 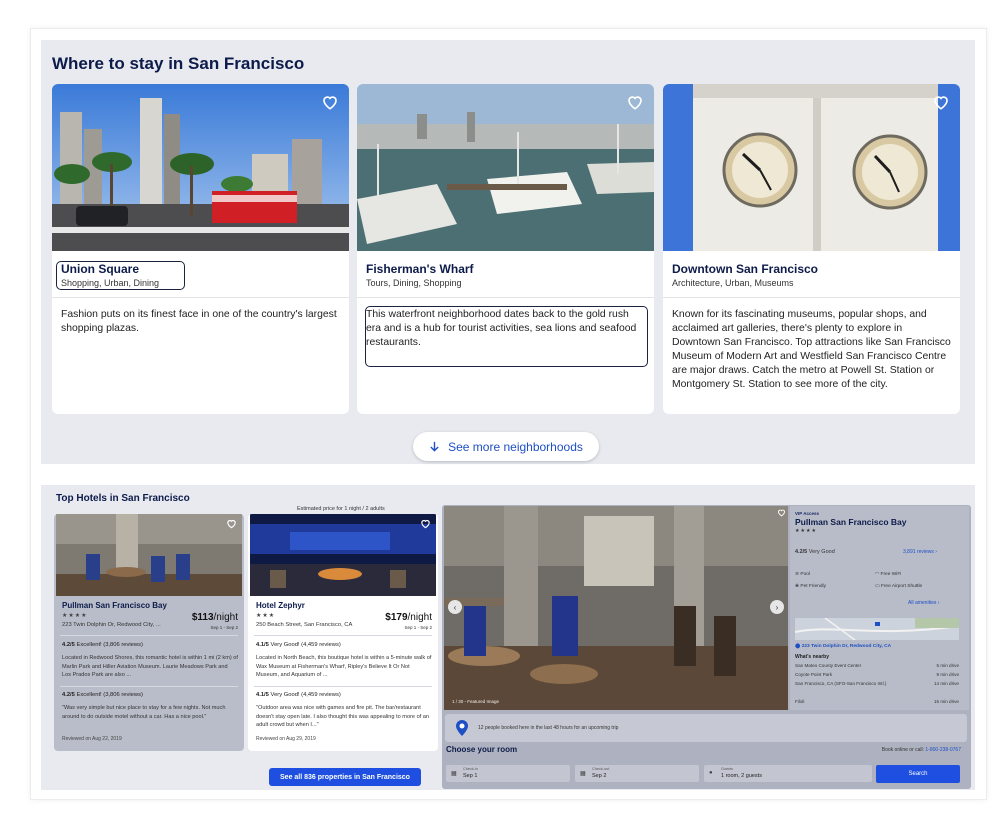 What do you see at coordinates (341, 509) in the screenshot?
I see `estimate-note: Estimated price for 1 night / 2 adults` at bounding box center [341, 509].